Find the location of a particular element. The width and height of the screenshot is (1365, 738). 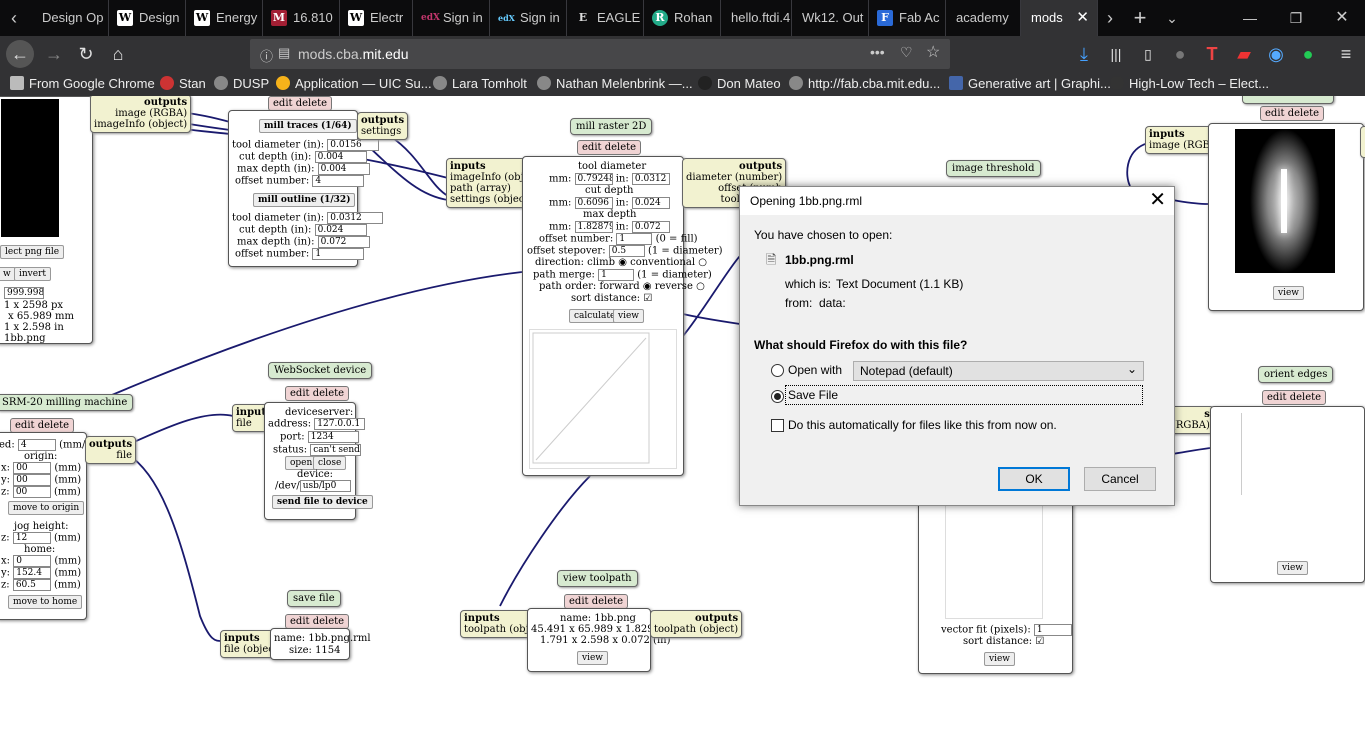

mill-raster-title: mill raster 2D is located at coordinates (611, 126).